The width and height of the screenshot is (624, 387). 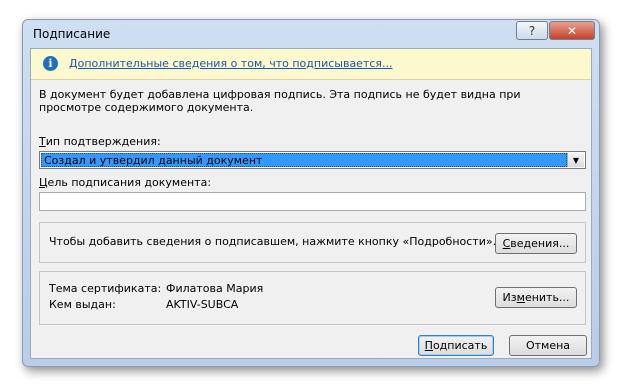 I want to click on change-button-label-pre: Из, so click(x=509, y=297).